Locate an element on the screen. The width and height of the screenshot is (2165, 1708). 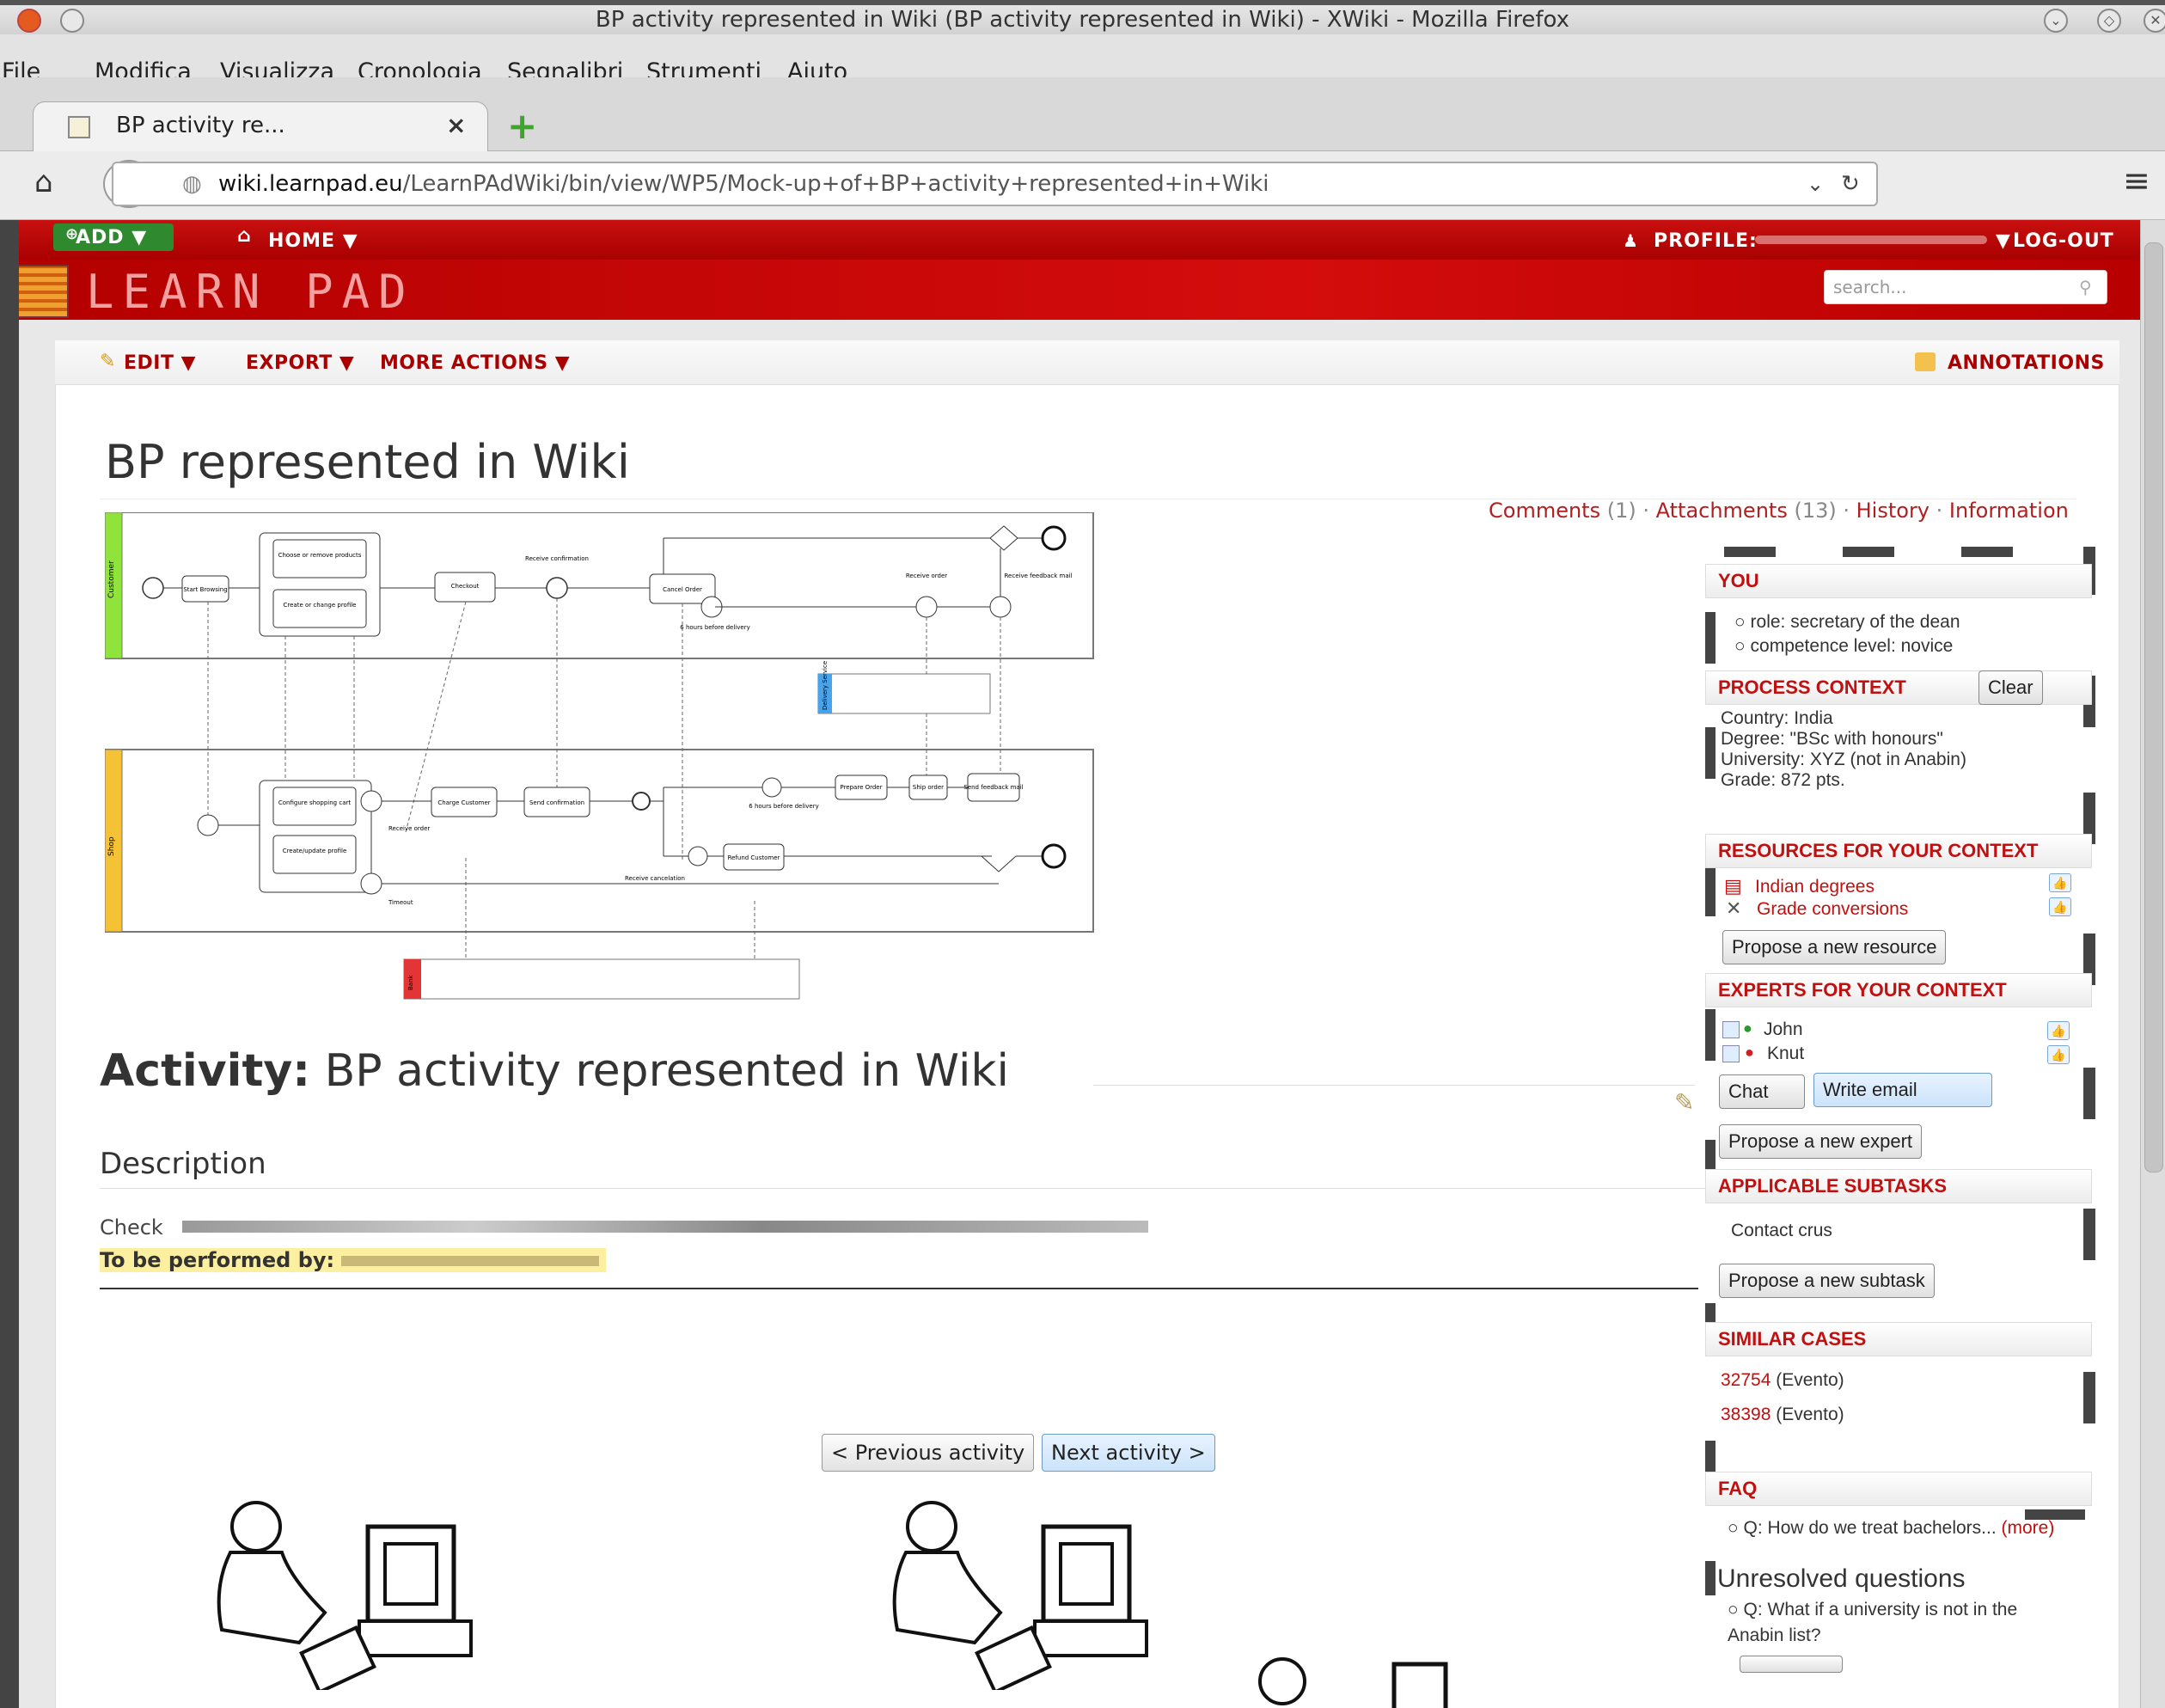
add-menu: ADD ▼ is located at coordinates (111, 237).